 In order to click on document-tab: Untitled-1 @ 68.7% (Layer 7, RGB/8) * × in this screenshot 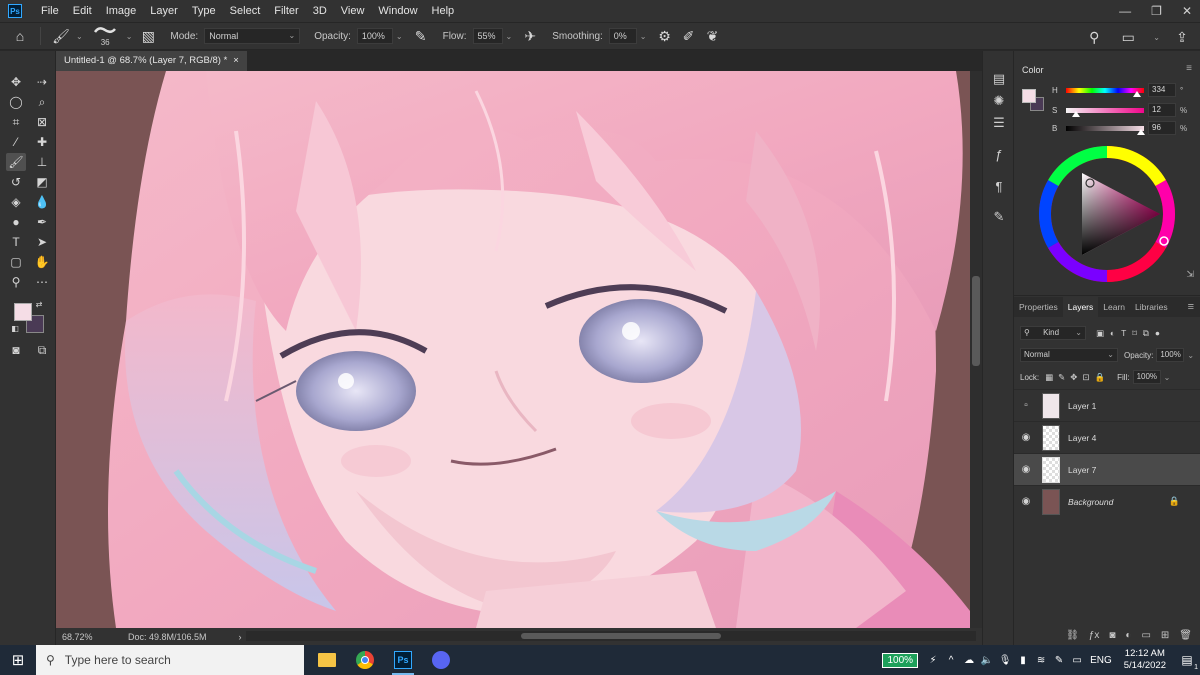, I will do `click(151, 61)`.